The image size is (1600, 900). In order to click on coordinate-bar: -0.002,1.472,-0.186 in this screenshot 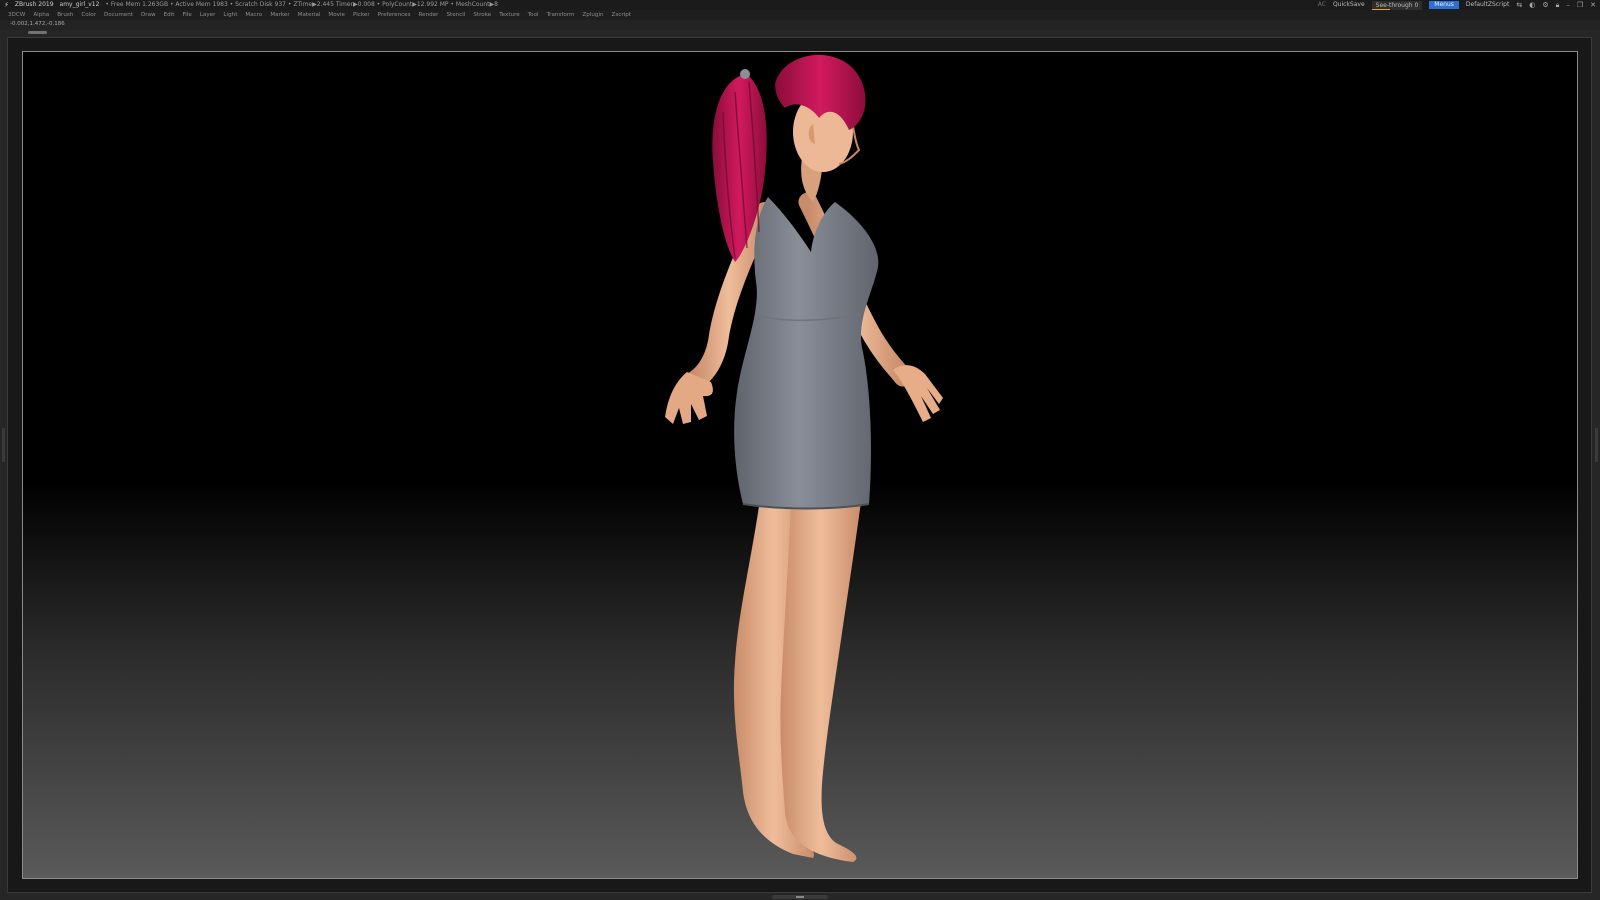, I will do `click(800, 25)`.